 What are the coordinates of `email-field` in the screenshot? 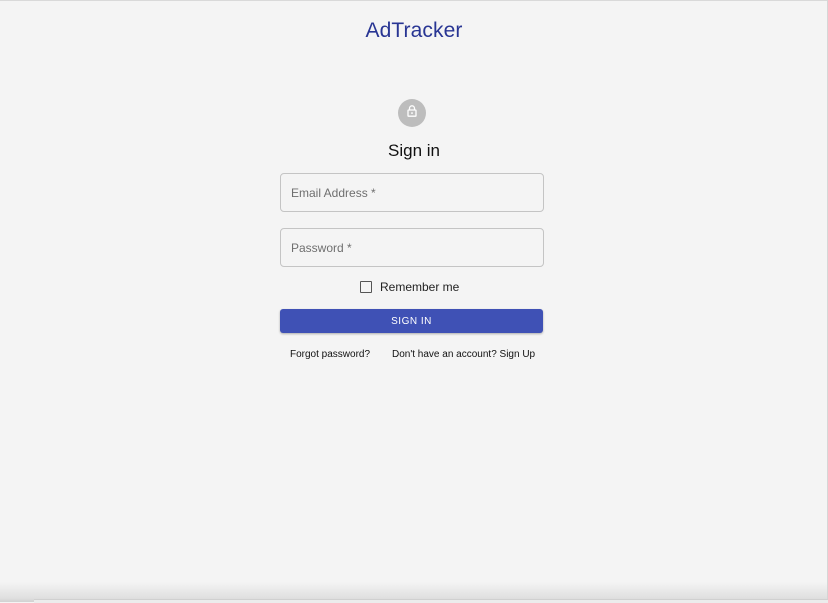 It's located at (412, 192).